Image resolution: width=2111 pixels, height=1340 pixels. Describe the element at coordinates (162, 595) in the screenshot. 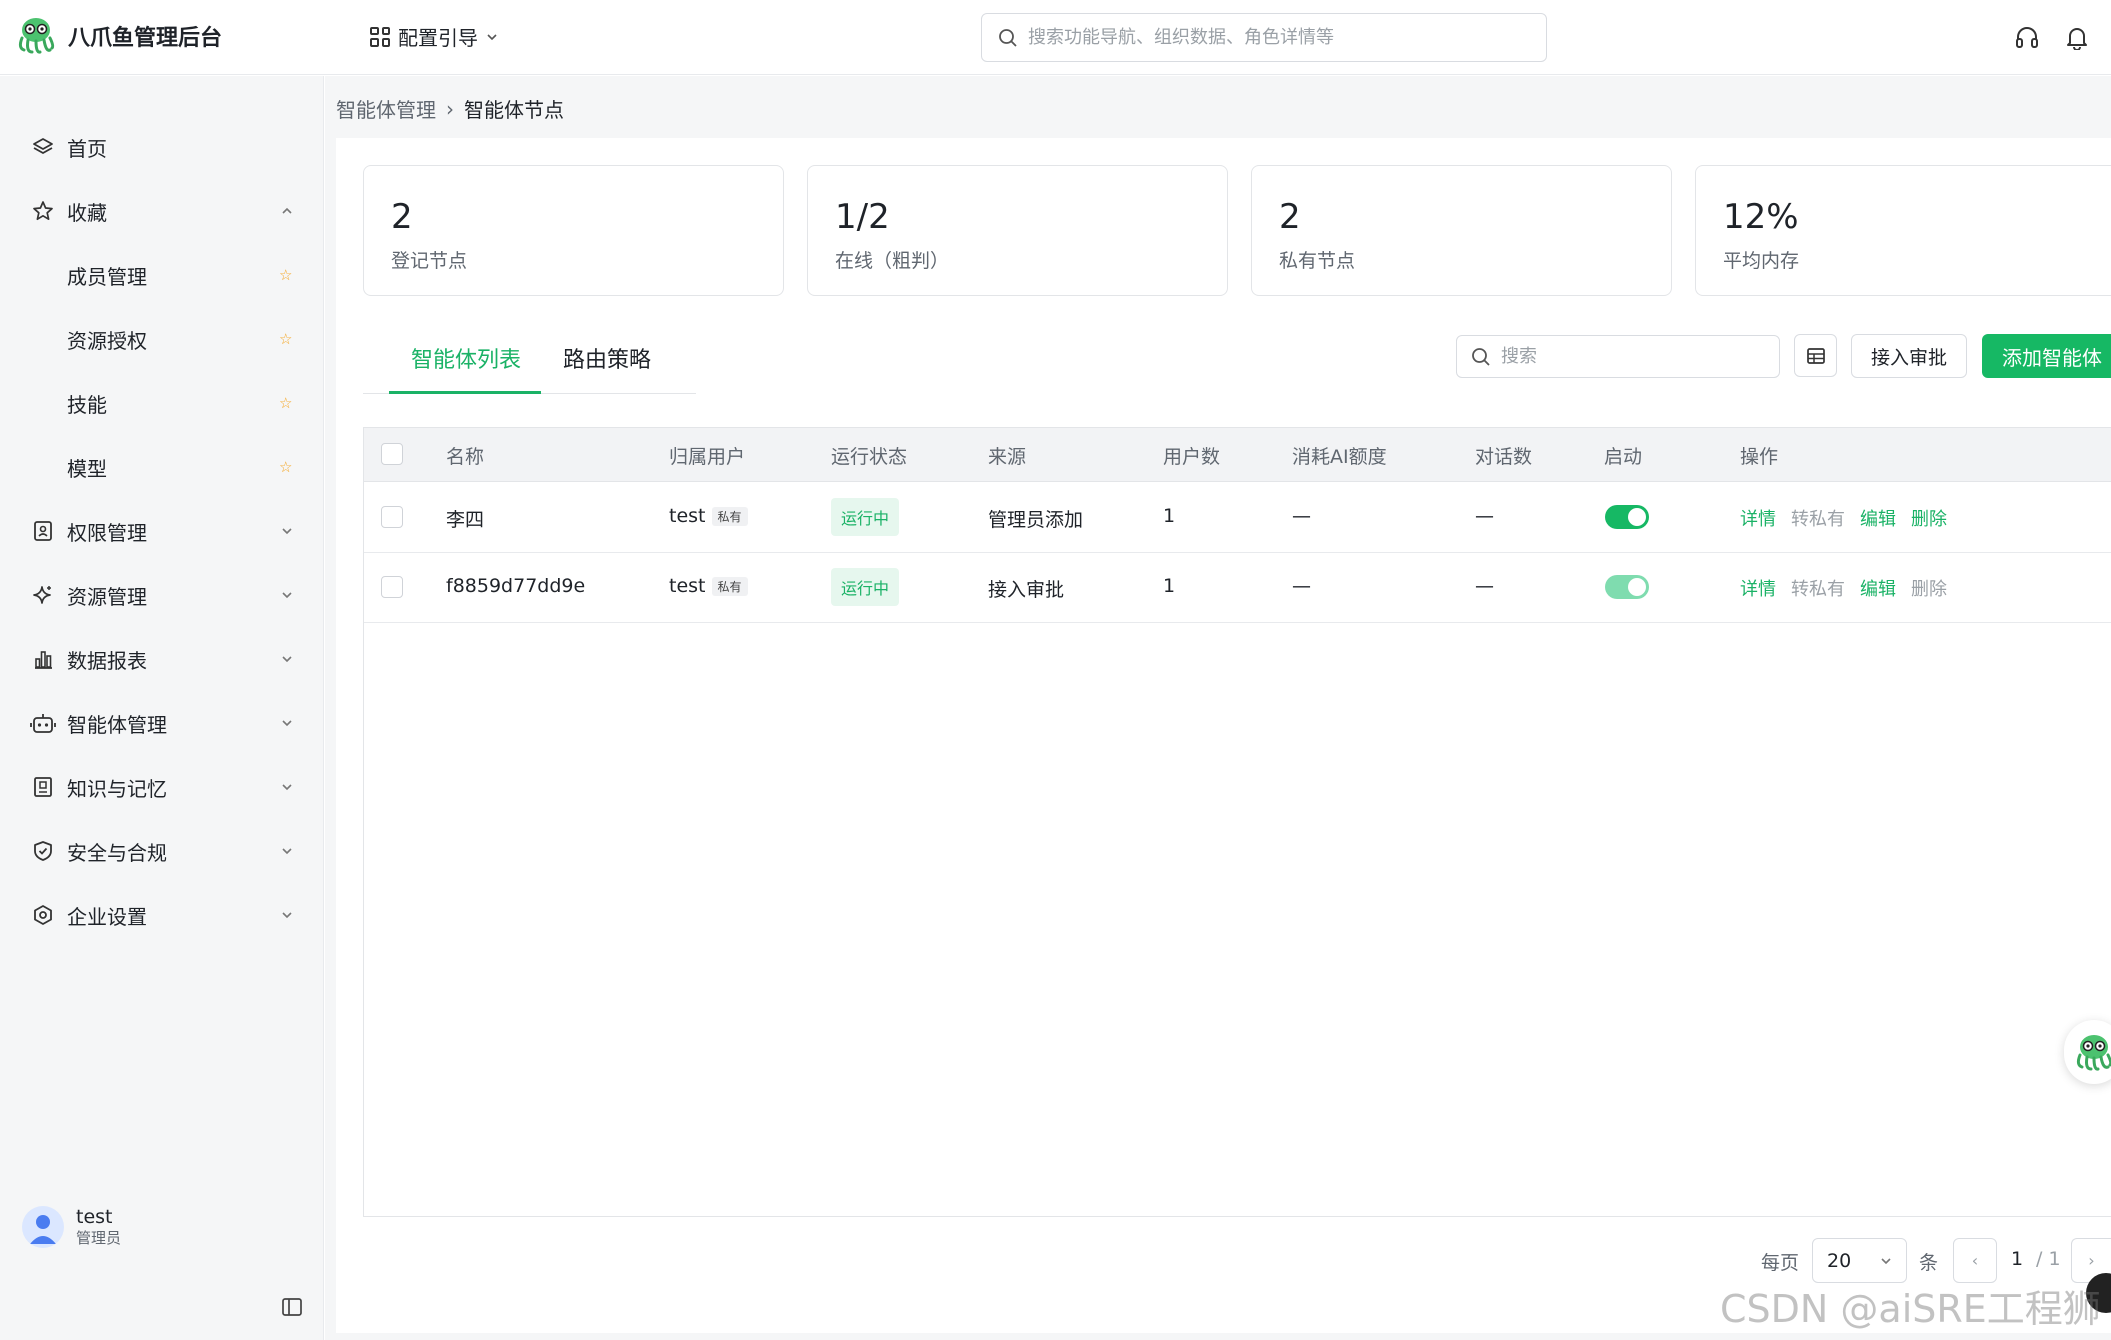

I see `sidebar-item-resources: 资源管理` at that location.